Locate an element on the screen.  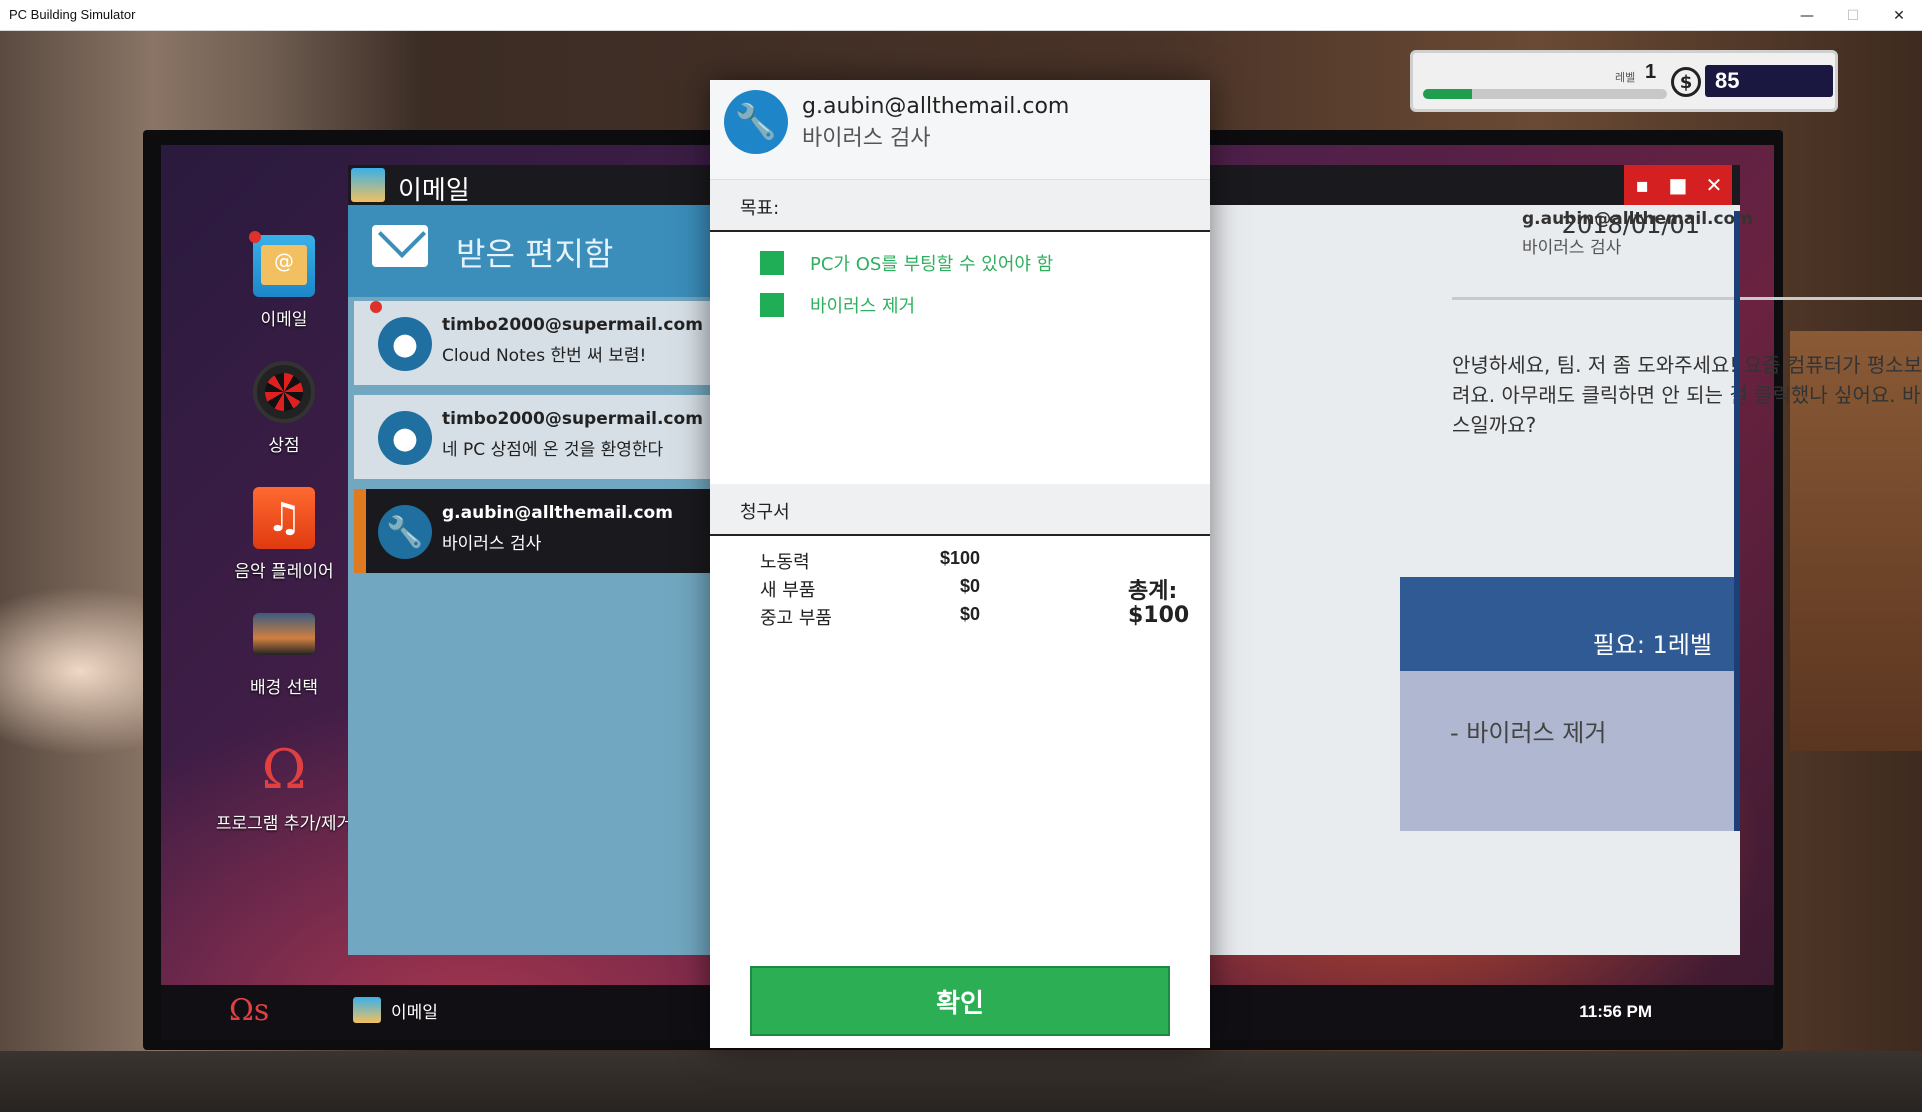
desktop-icon-programs: Ω 프로그램 추가/제거 is located at coordinates (284, 786).